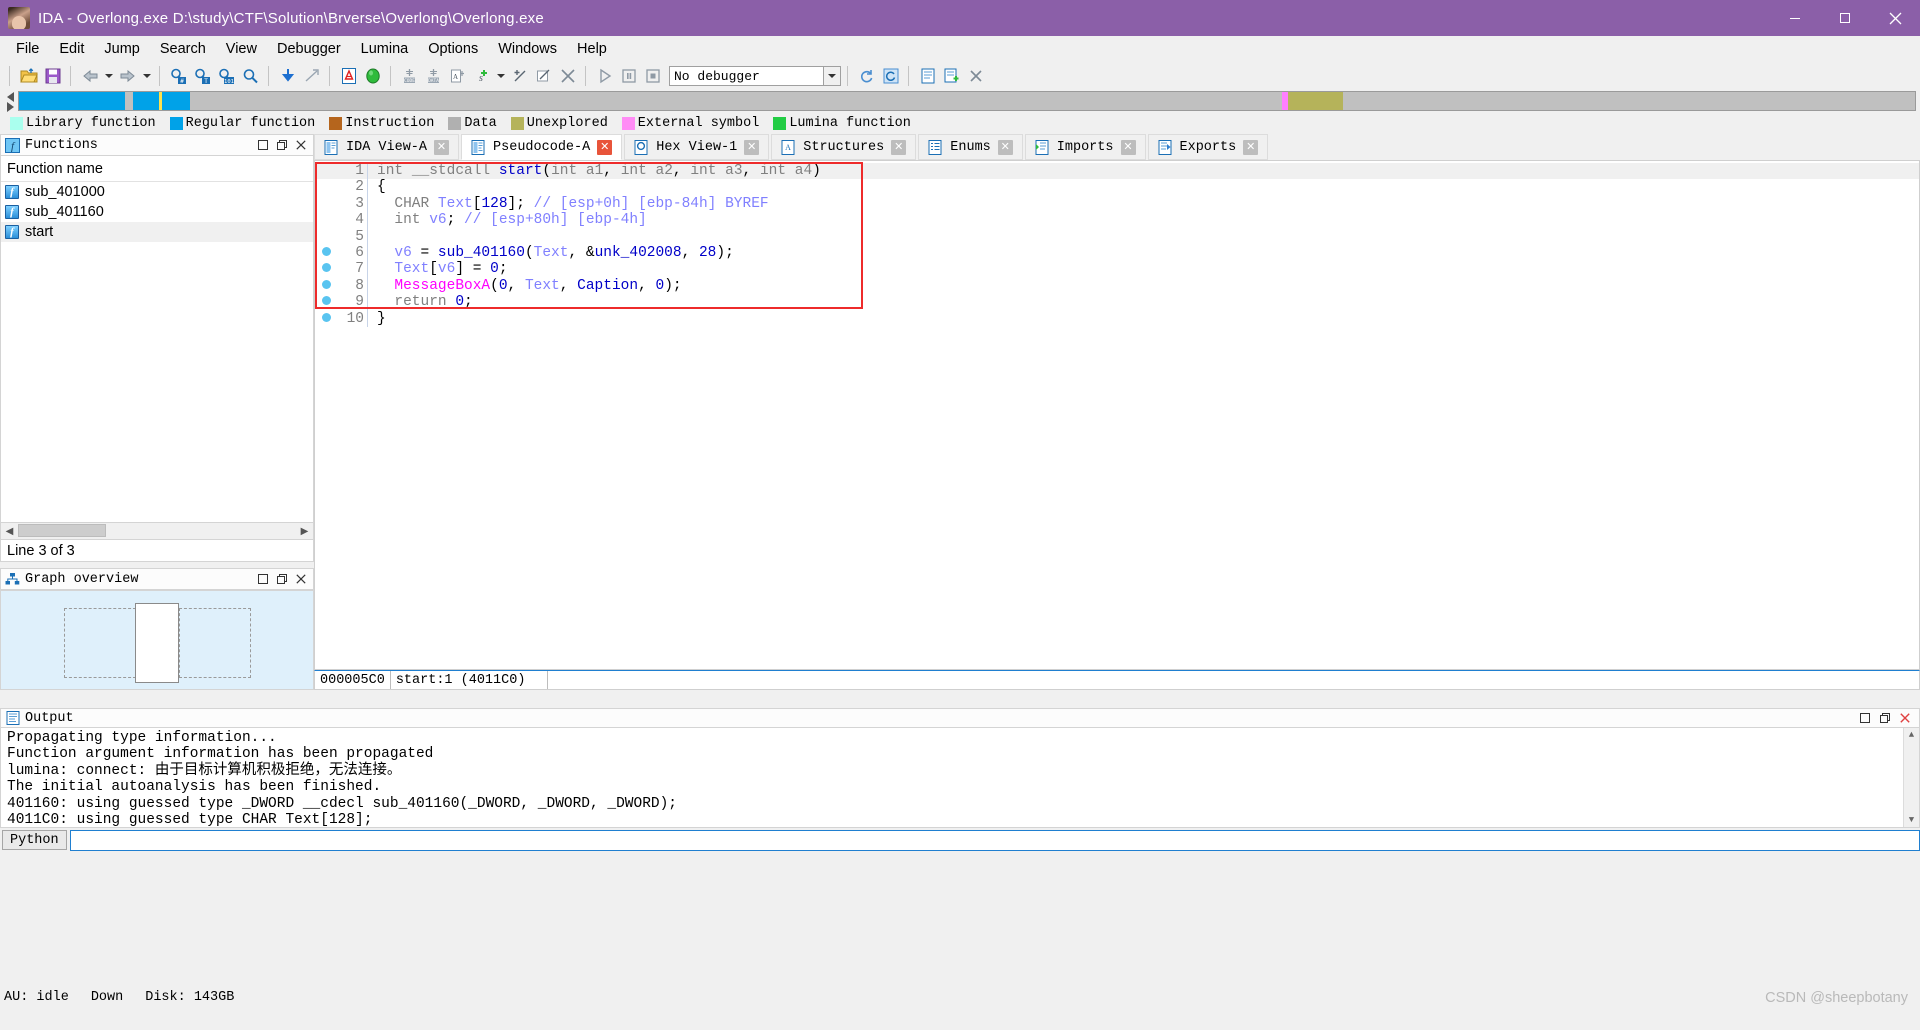 Image resolution: width=1920 pixels, height=1030 pixels. What do you see at coordinates (202, 76) in the screenshot?
I see `search-text-icon: T` at bounding box center [202, 76].